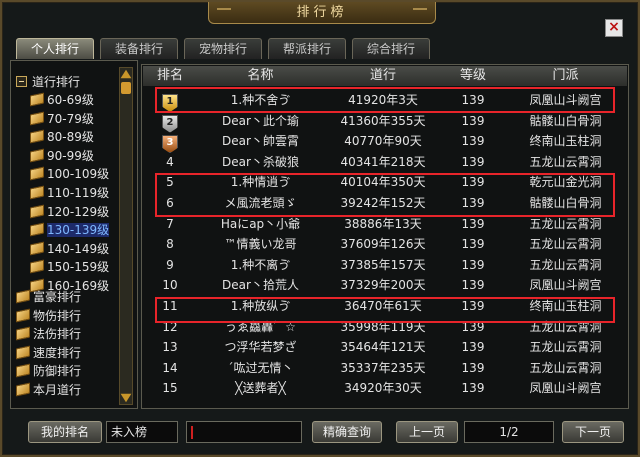  Describe the element at coordinates (57, 334) in the screenshot. I see `tree-category-label: 法伤排行` at that location.